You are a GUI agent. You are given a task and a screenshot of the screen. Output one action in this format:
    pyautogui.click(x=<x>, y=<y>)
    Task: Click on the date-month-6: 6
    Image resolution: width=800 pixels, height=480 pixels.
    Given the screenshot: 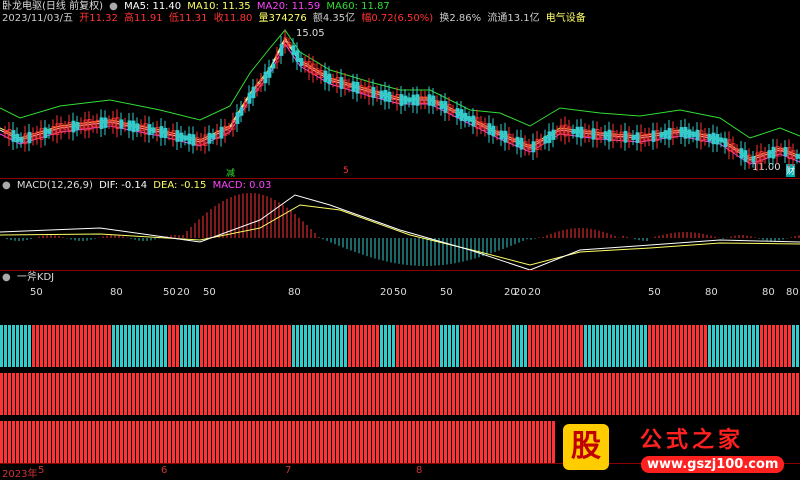 What is the action you would take?
    pyautogui.click(x=164, y=470)
    